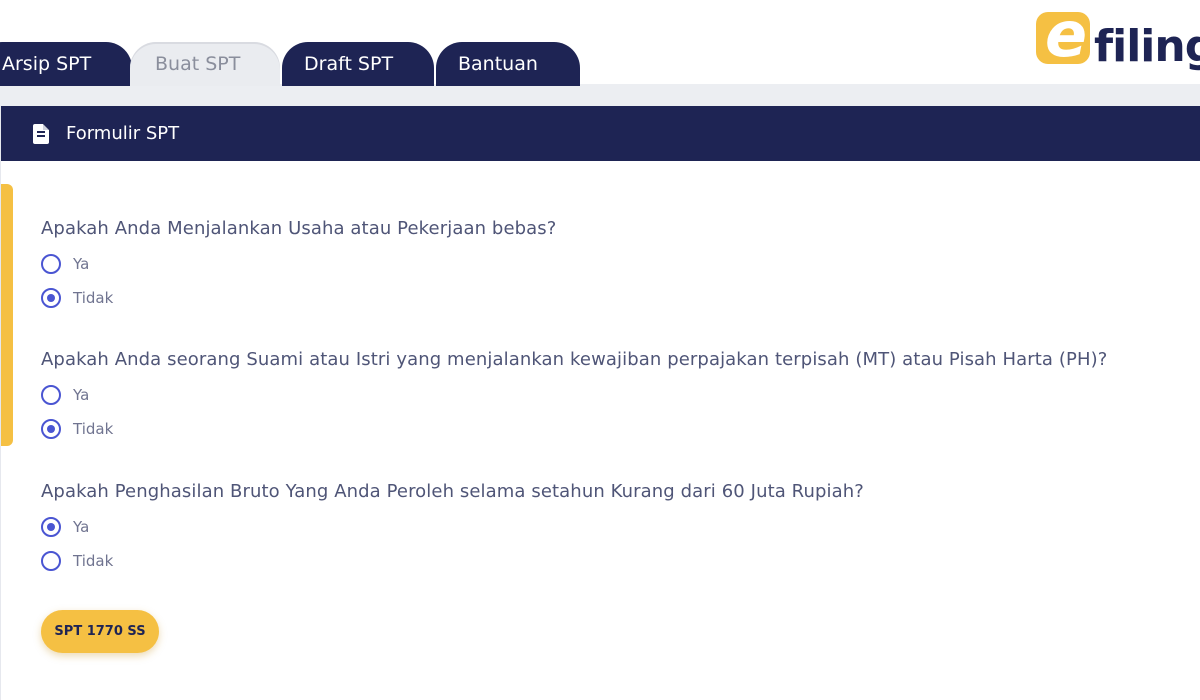 This screenshot has width=1200, height=700. I want to click on tab-draft-spt: Draft SPT, so click(358, 64).